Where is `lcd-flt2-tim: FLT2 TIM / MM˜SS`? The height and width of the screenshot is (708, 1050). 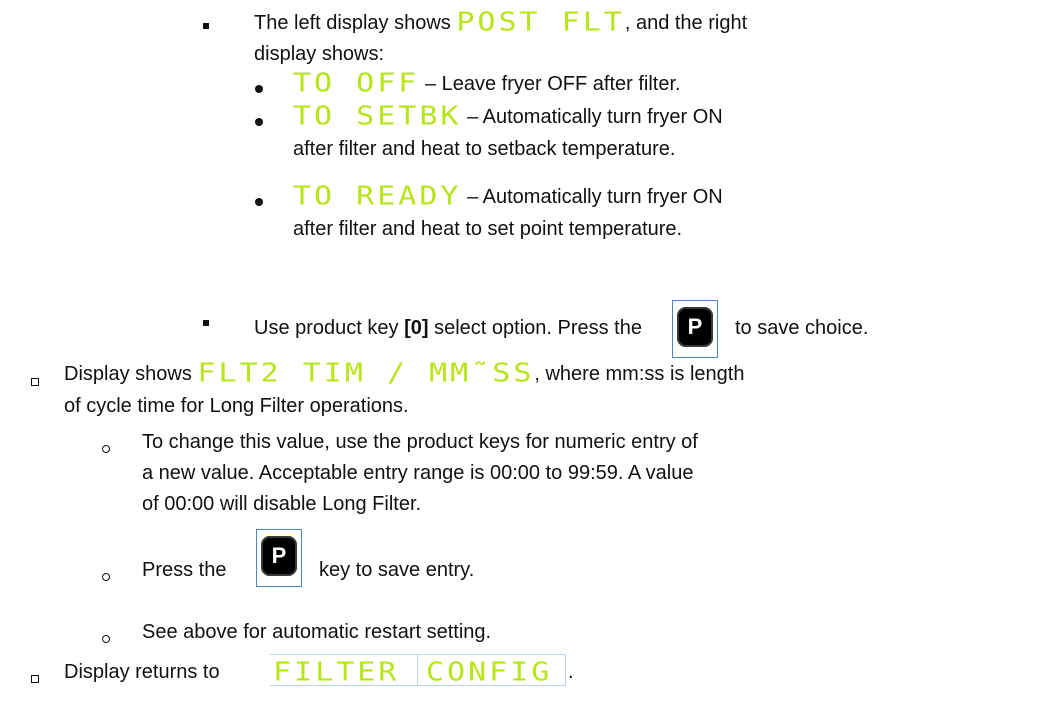 lcd-flt2-tim: FLT2 TIM / MM˜SS is located at coordinates (366, 373).